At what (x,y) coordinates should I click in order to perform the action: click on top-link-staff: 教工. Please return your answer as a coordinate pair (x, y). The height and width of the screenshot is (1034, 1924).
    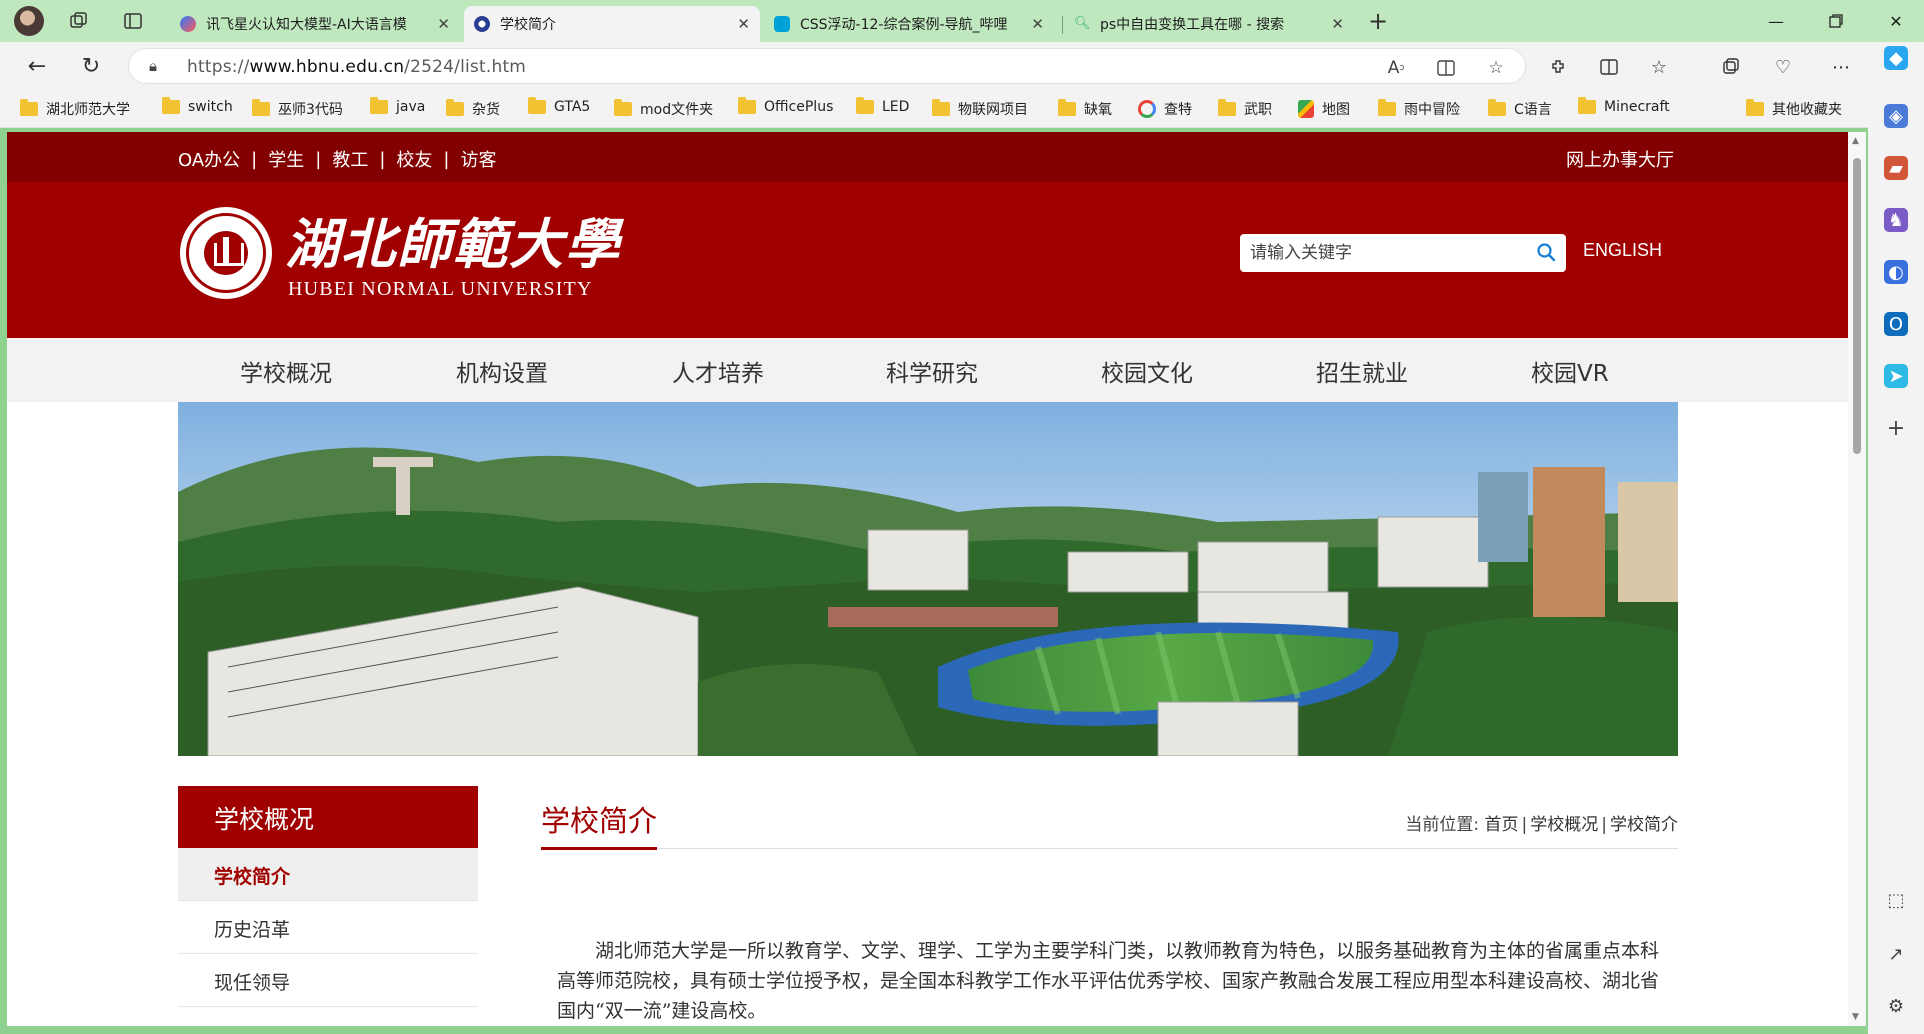
    Looking at the image, I should click on (350, 159).